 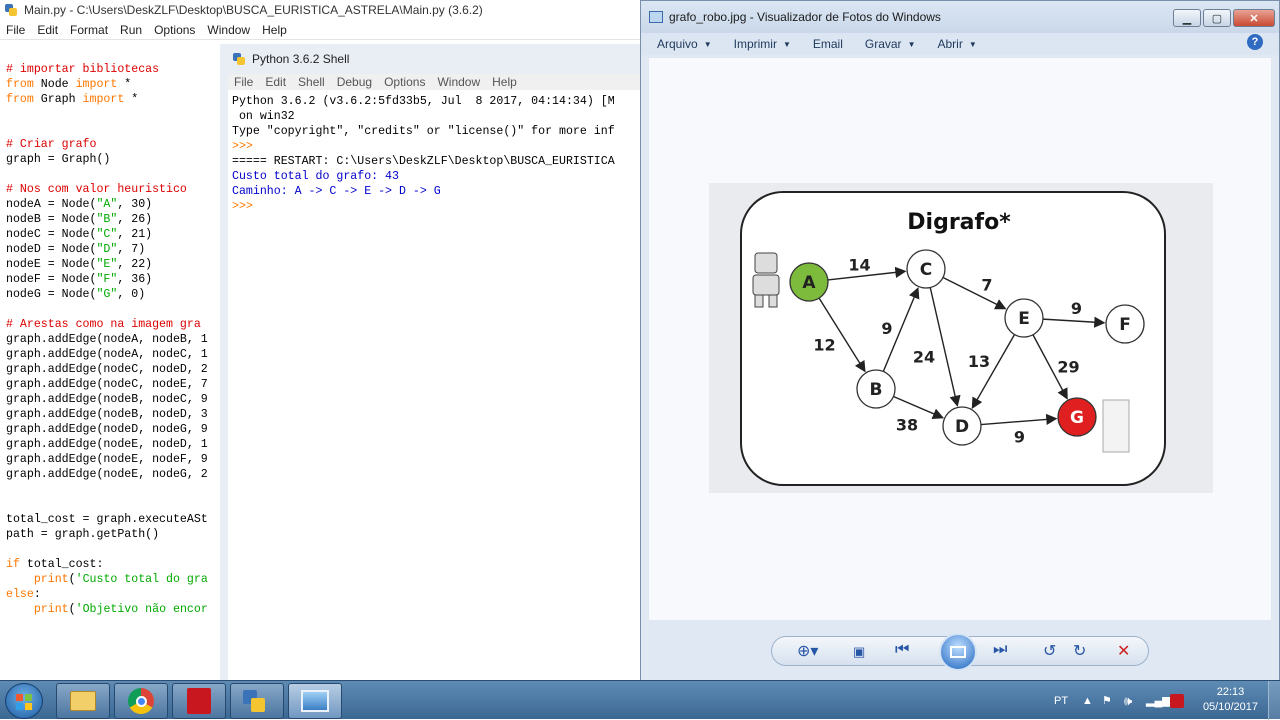 I want to click on shell-title: Python 3.6.2 Shell, so click(x=301, y=59).